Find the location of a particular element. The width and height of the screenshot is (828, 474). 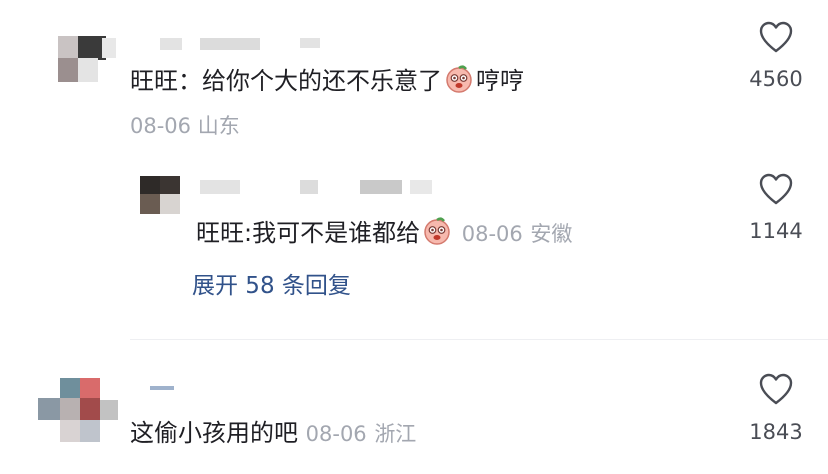

like-count: 1843 is located at coordinates (776, 432).